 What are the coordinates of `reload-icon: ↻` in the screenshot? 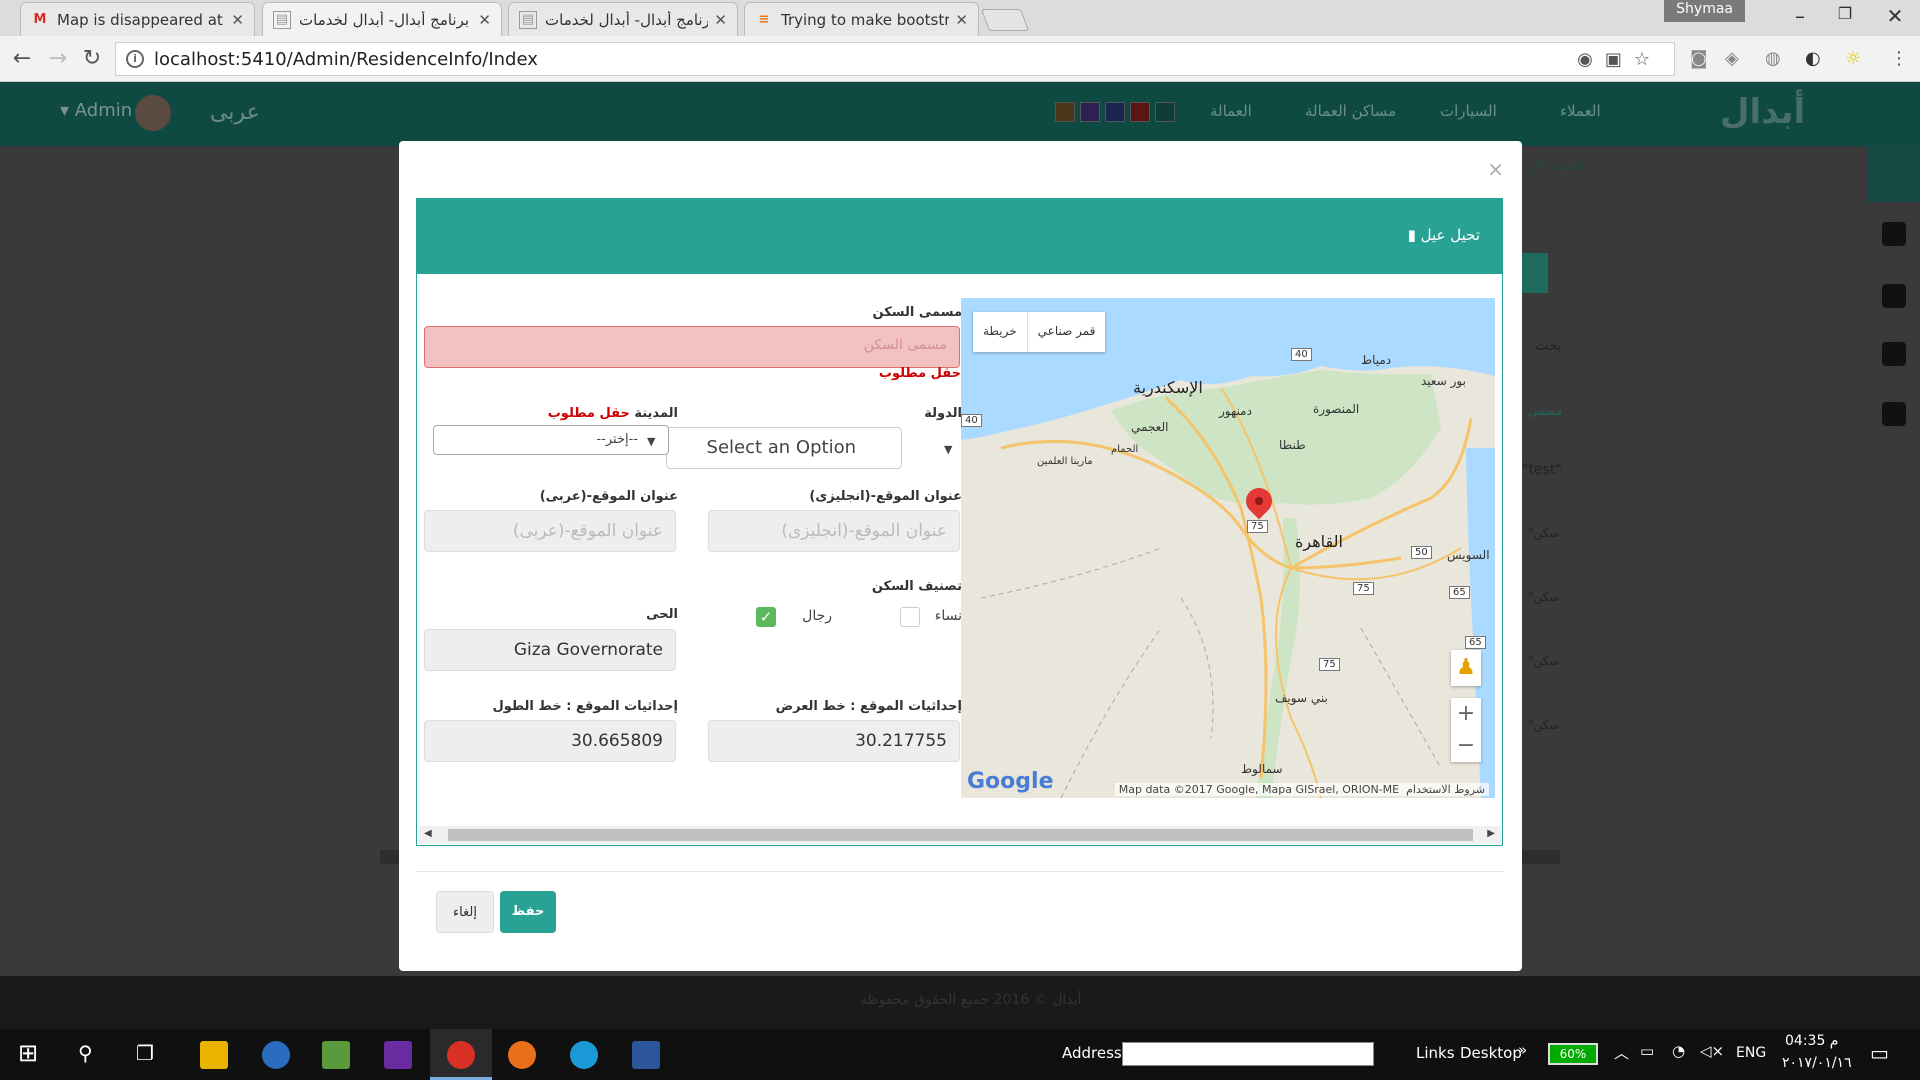 It's located at (92, 59).